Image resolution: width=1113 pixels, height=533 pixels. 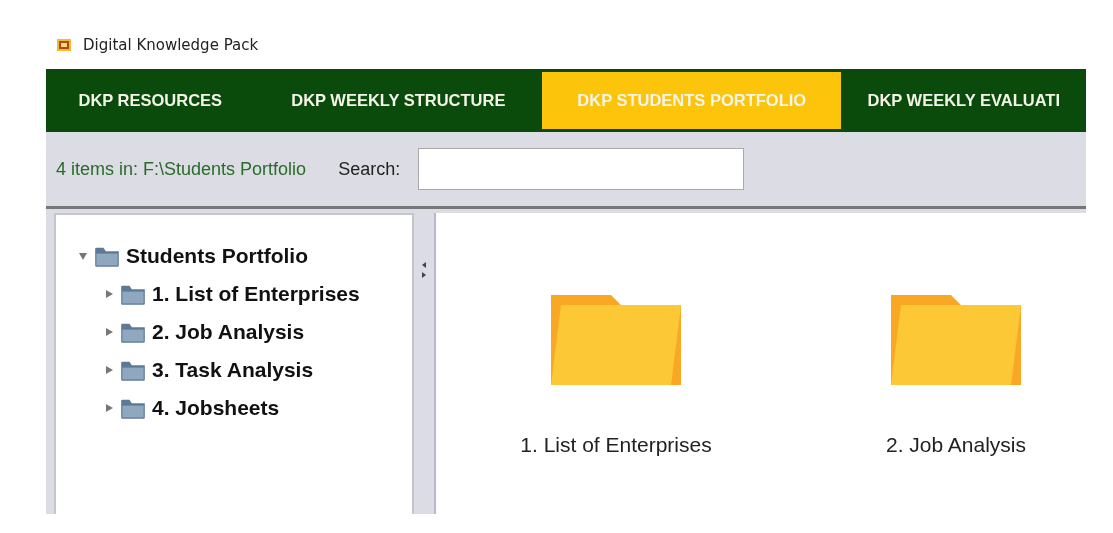 I want to click on search-label: Search:, so click(x=369, y=169).